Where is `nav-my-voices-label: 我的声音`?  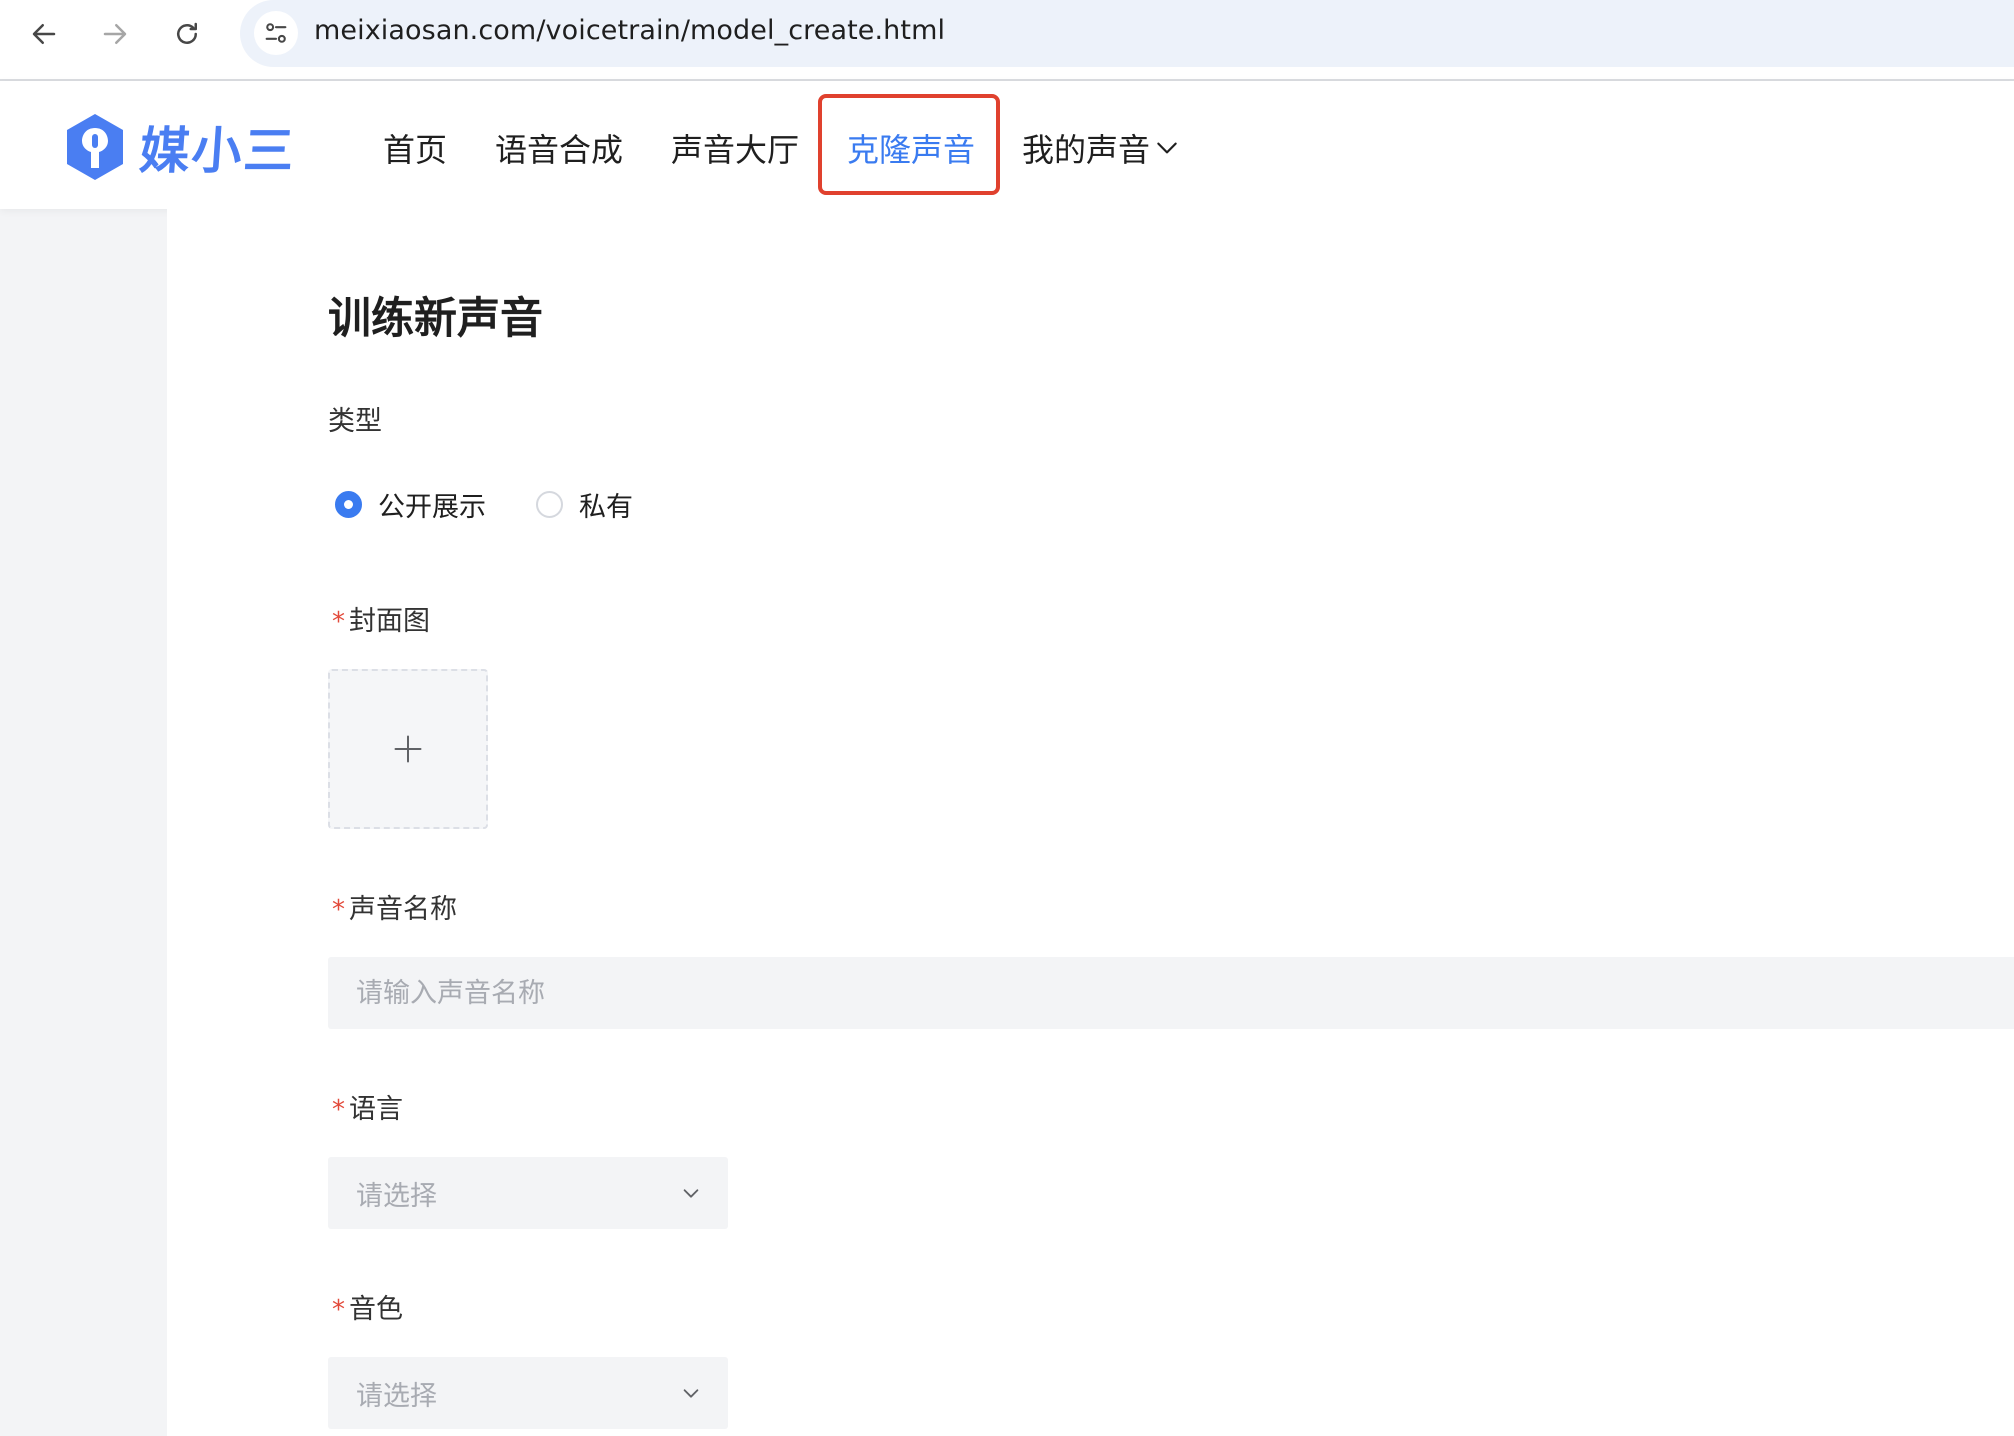
nav-my-voices-label: 我的声音 is located at coordinates (1086, 150).